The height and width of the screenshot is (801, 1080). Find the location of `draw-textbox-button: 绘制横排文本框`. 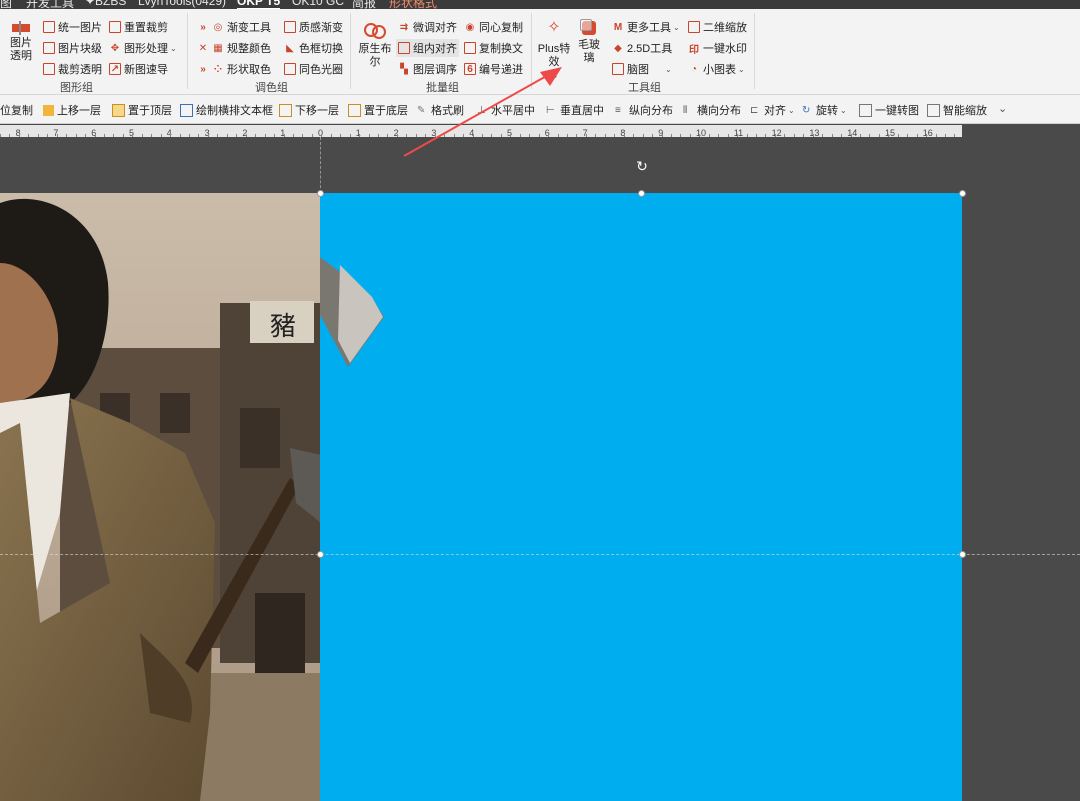

draw-textbox-button: 绘制横排文本框 is located at coordinates (226, 110).